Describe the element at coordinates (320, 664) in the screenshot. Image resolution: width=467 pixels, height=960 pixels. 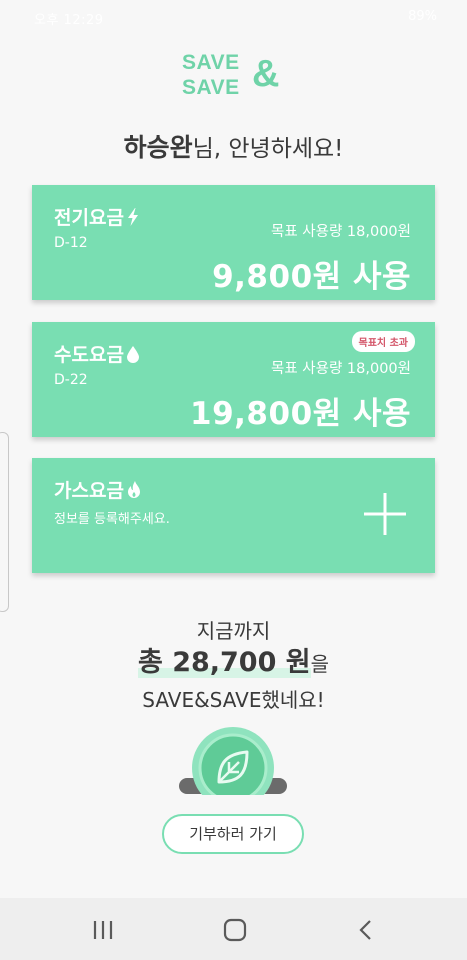
I see `savings-amount-suffix: 을` at that location.